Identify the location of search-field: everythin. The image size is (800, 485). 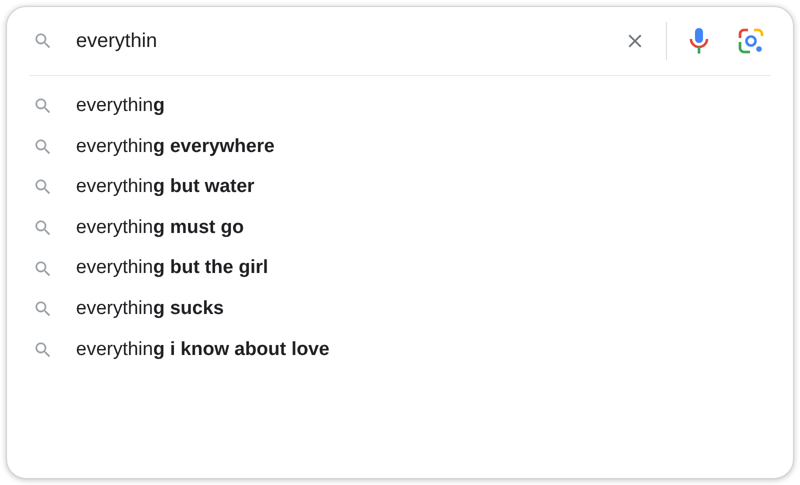
(348, 41).